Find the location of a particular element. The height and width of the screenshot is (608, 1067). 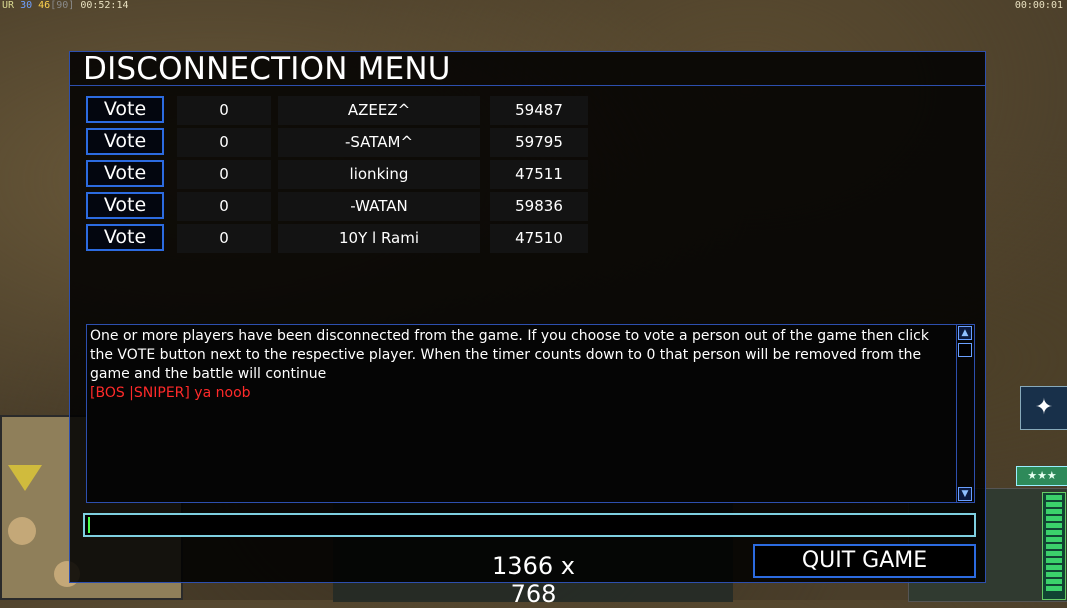

camera-view-marker is located at coordinates (25, 478).